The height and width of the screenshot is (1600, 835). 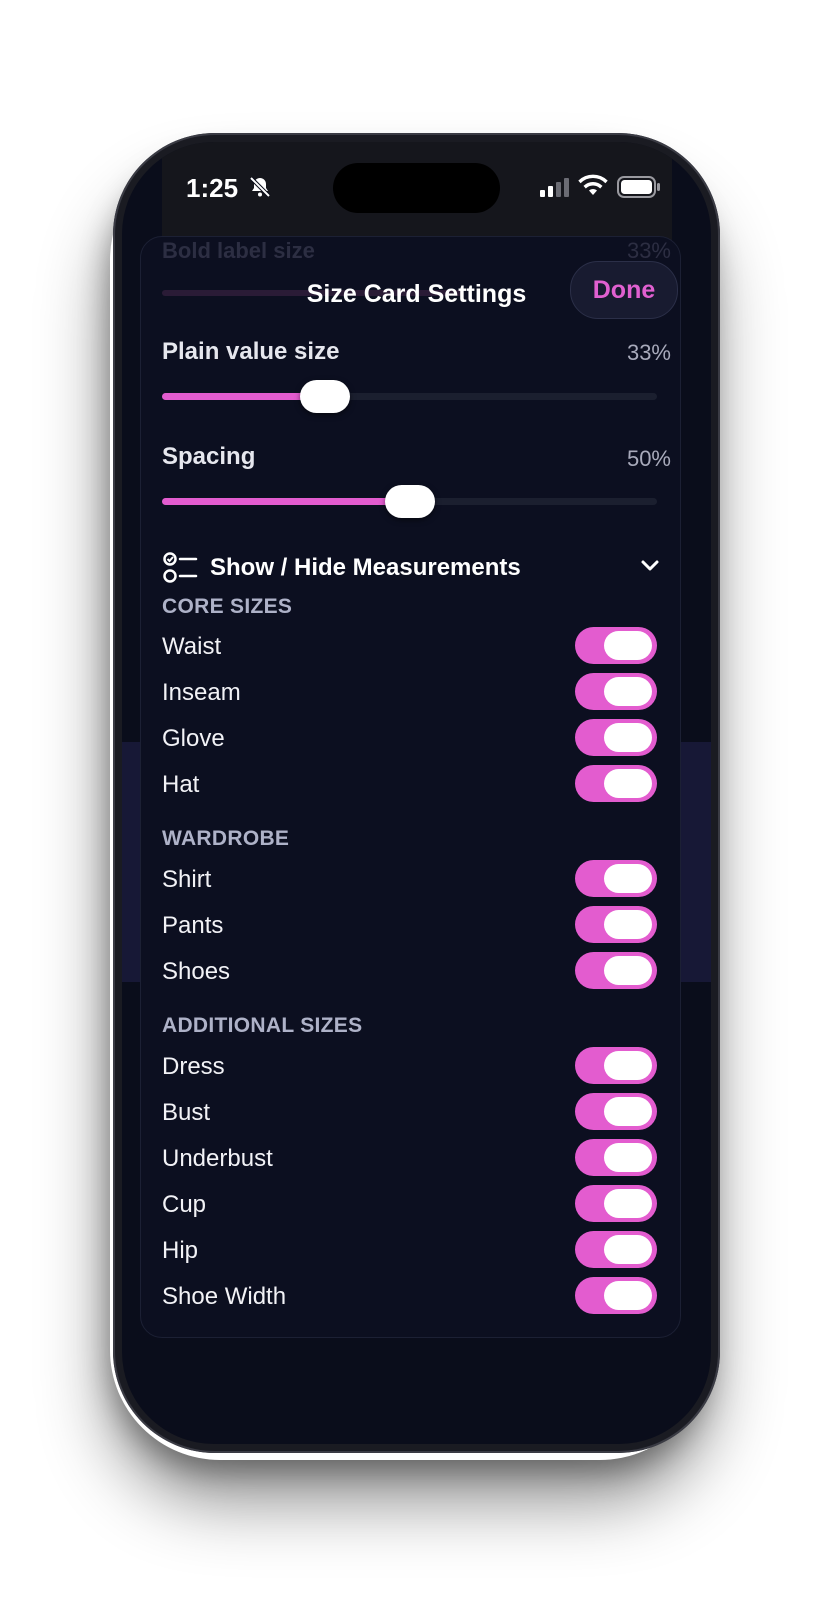 What do you see at coordinates (186, 1112) in the screenshot?
I see `toggle-label: Bust` at bounding box center [186, 1112].